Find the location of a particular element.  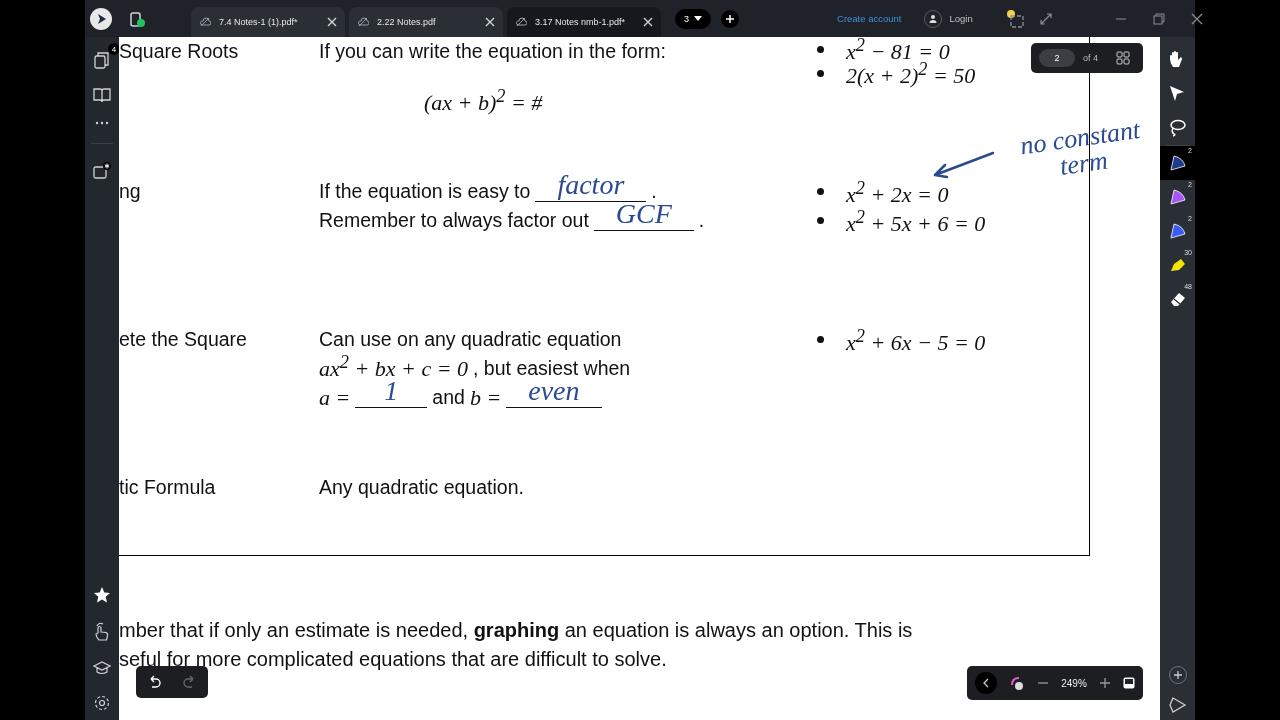

fill-in-line: factor is located at coordinates (591, 185).